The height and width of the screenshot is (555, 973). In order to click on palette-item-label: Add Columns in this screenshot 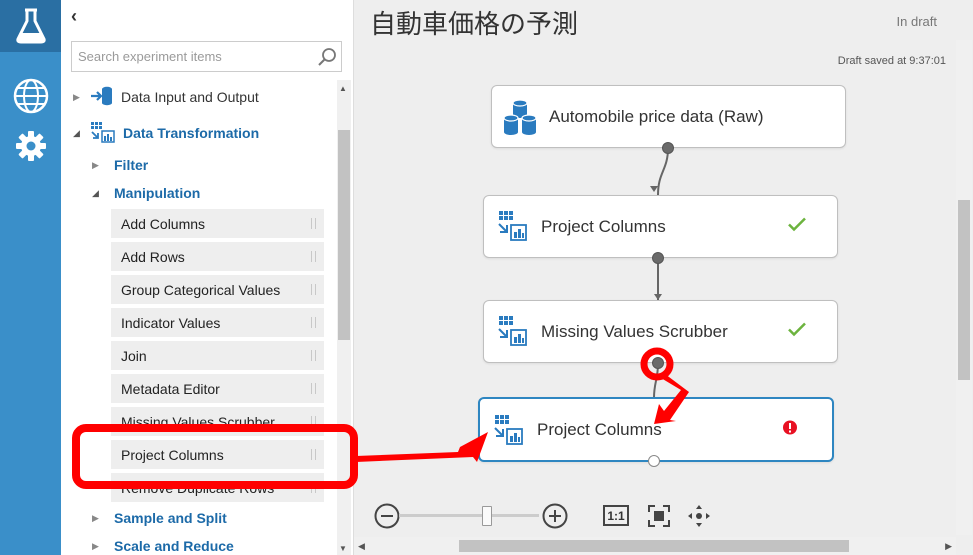, I will do `click(163, 223)`.